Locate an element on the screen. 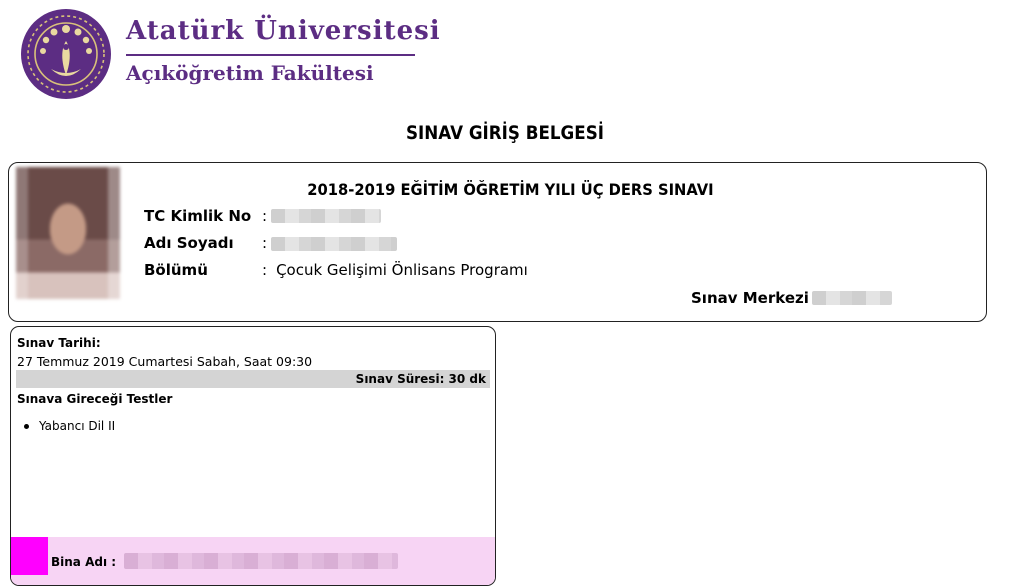 This screenshot has width=1010, height=586. tests-label: Sınava Gireceği Testler is located at coordinates (95, 399).